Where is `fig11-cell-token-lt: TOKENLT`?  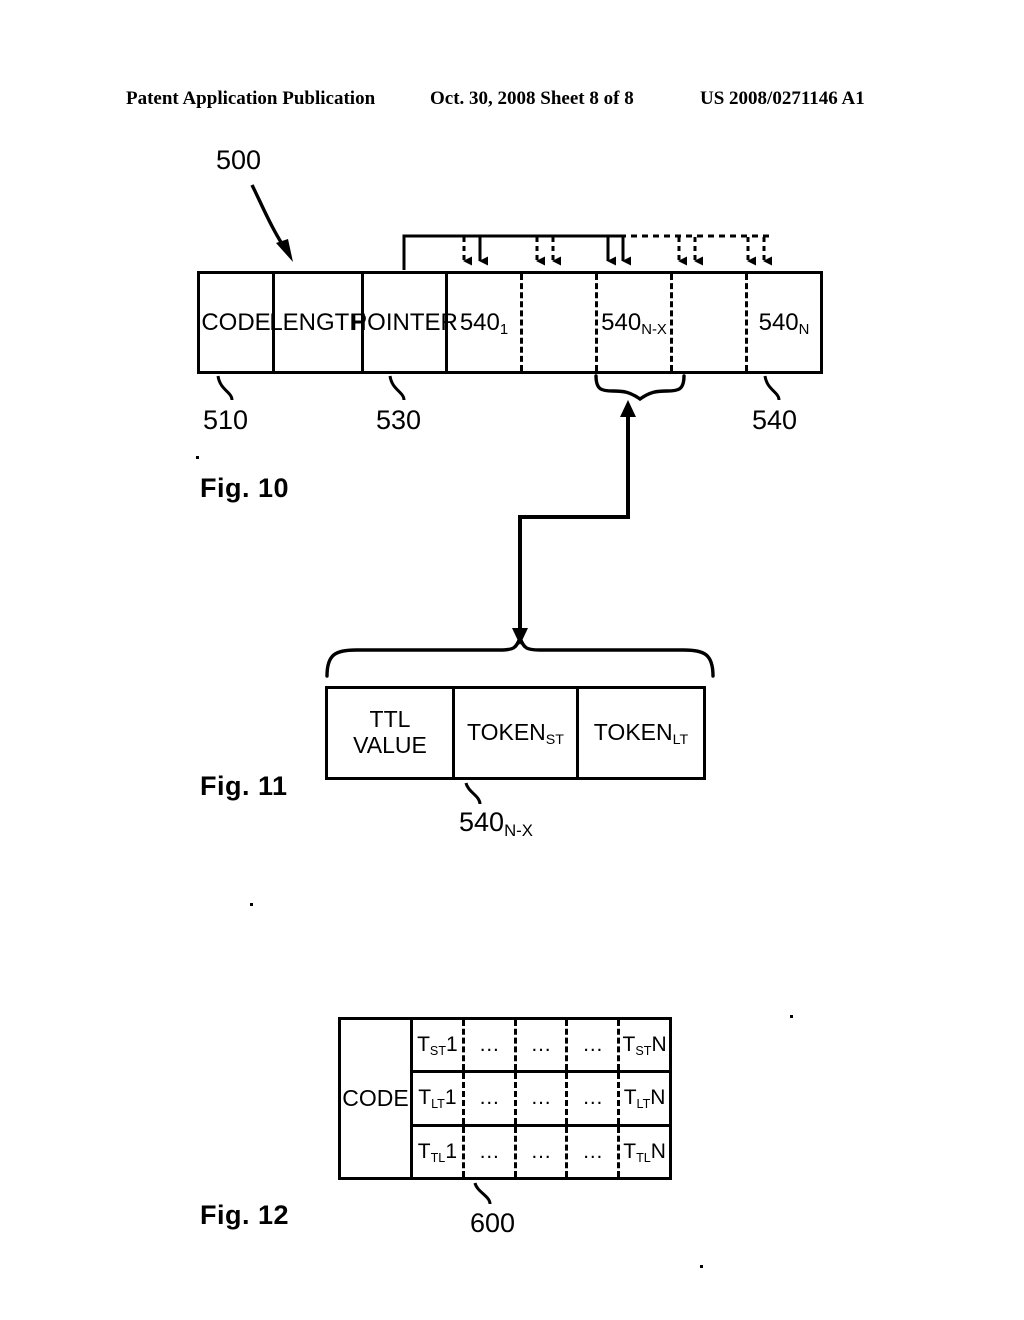
fig11-cell-token-lt: TOKENLT is located at coordinates (641, 734).